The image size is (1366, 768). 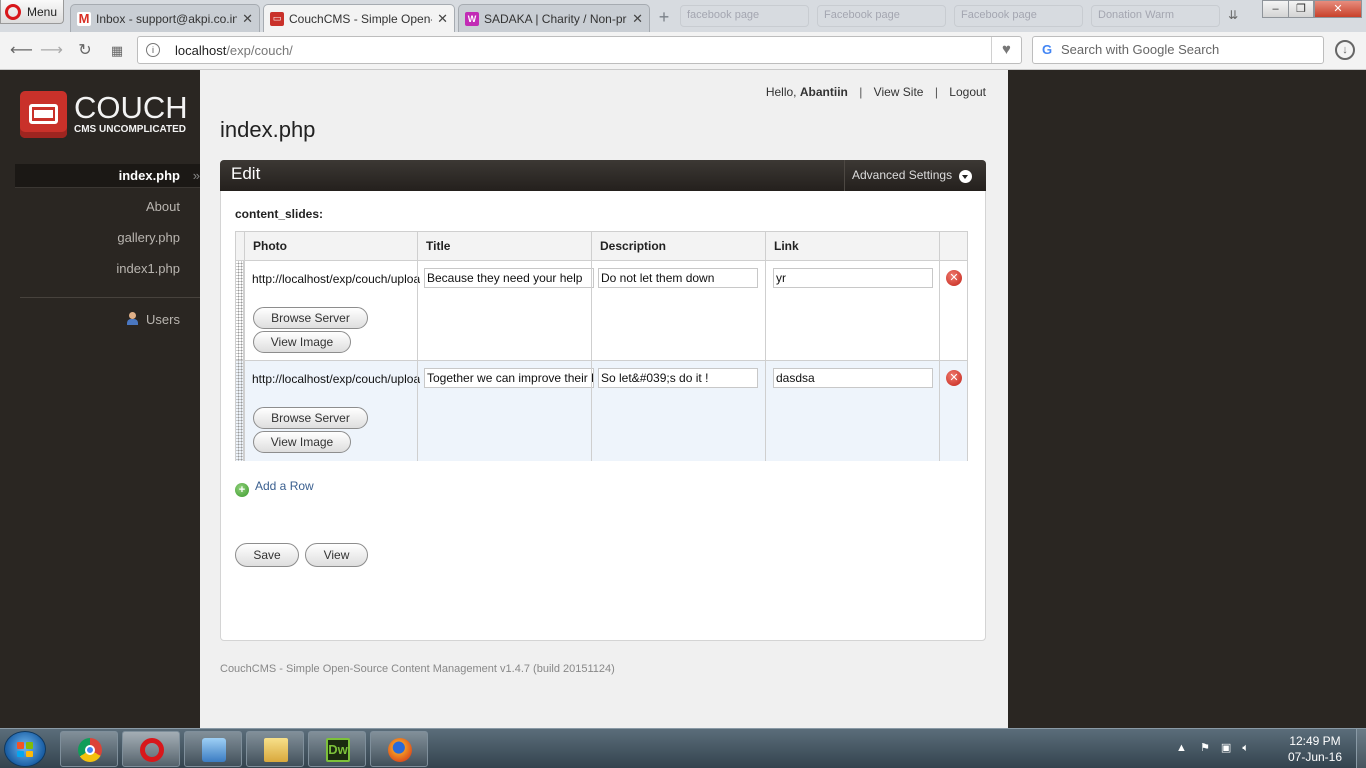 I want to click on dreamweaver-icon: Dw, so click(x=338, y=750).